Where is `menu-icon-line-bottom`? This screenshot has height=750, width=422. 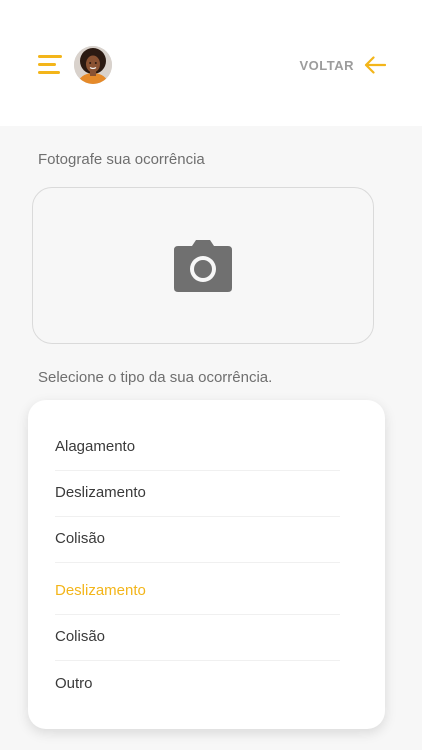 menu-icon-line-bottom is located at coordinates (49, 72).